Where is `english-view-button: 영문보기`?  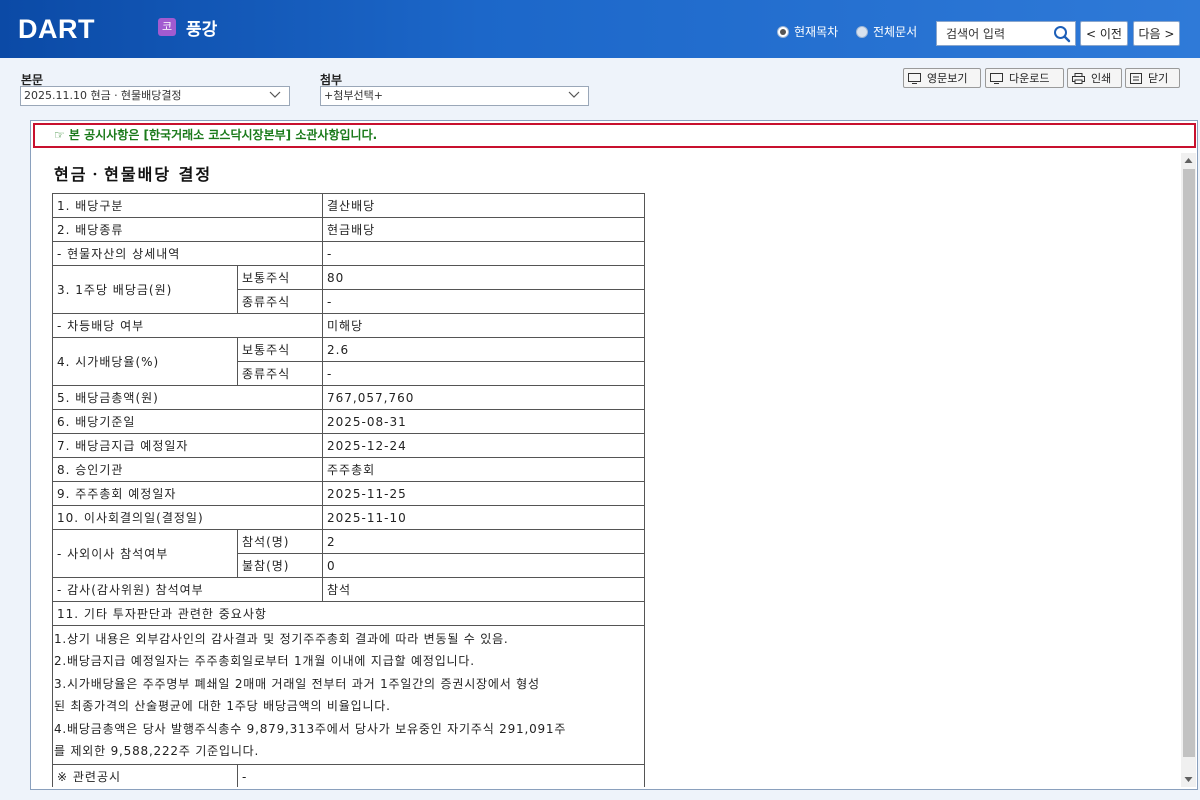 english-view-button: 영문보기 is located at coordinates (942, 78).